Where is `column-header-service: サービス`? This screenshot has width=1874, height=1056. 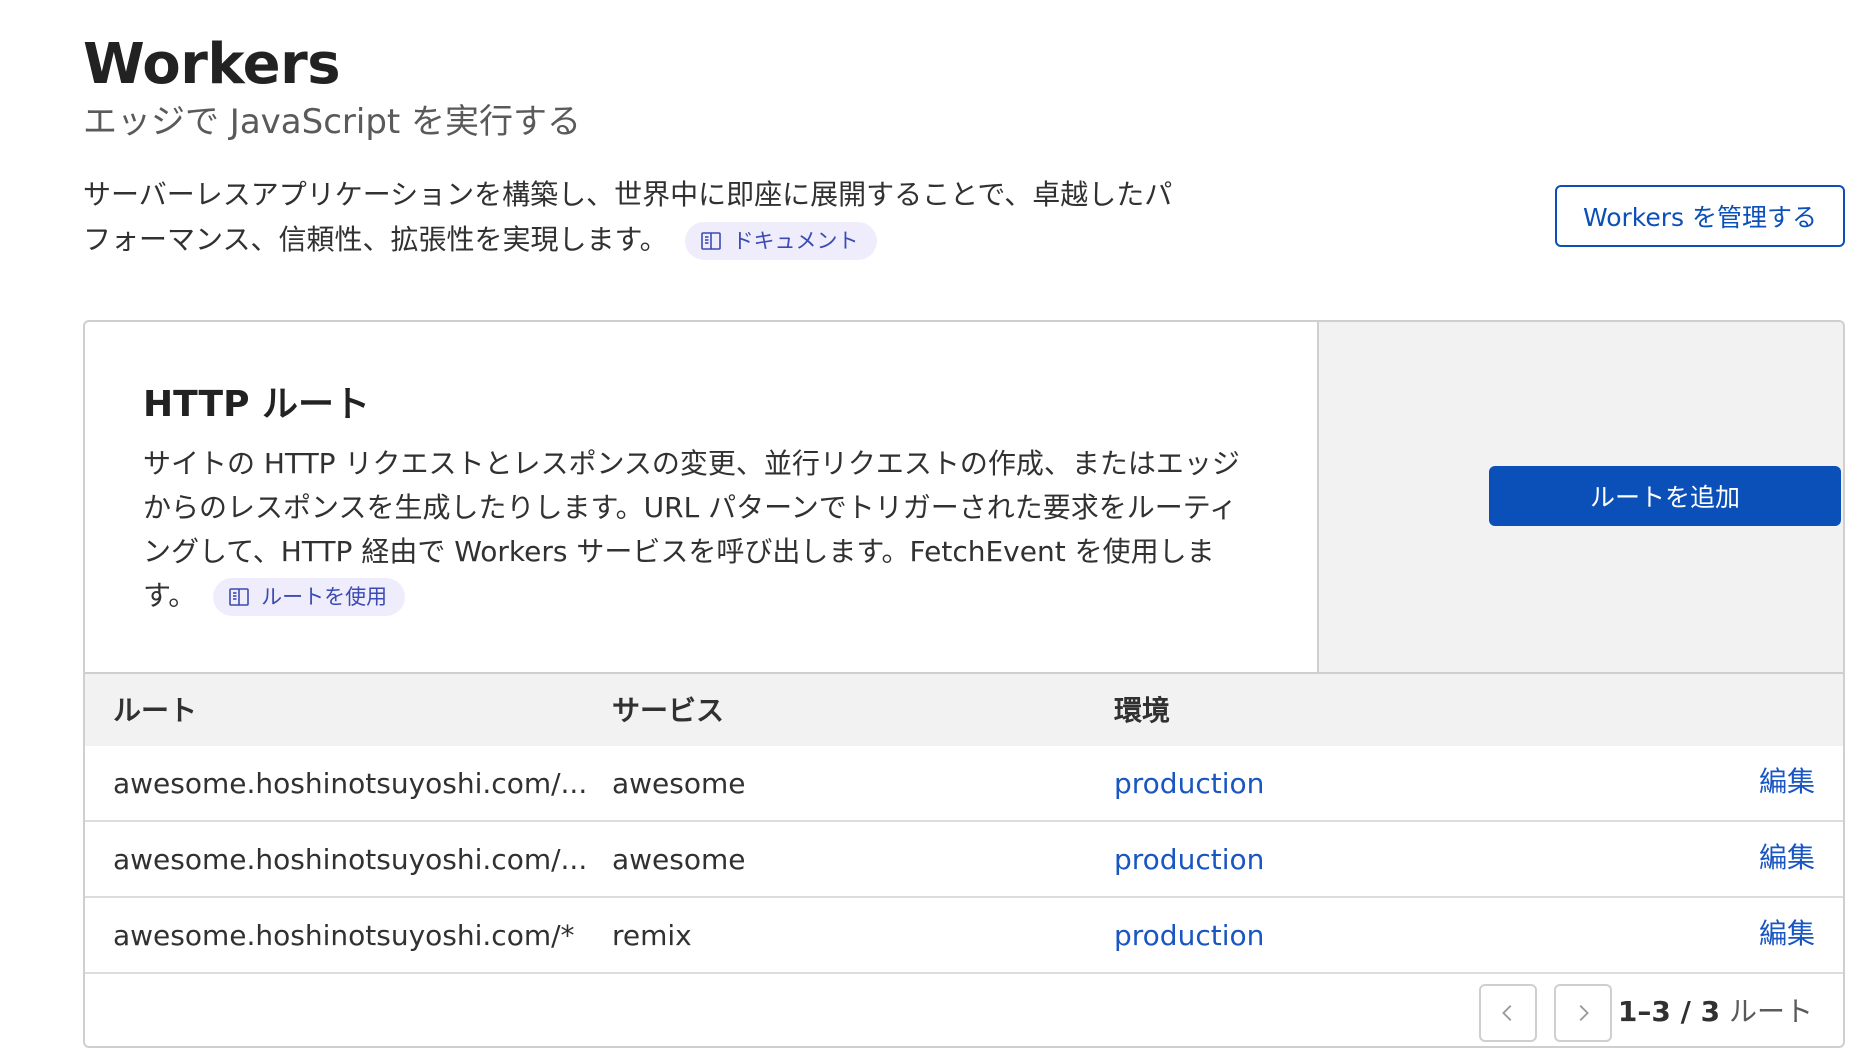 column-header-service: サービス is located at coordinates (668, 710).